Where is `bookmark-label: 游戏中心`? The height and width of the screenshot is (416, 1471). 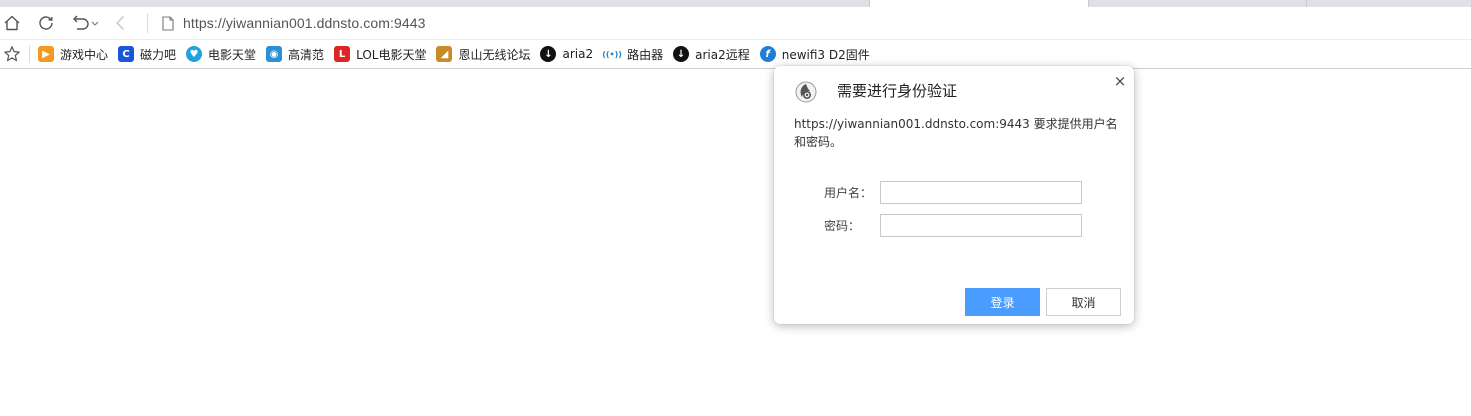 bookmark-label: 游戏中心 is located at coordinates (84, 54).